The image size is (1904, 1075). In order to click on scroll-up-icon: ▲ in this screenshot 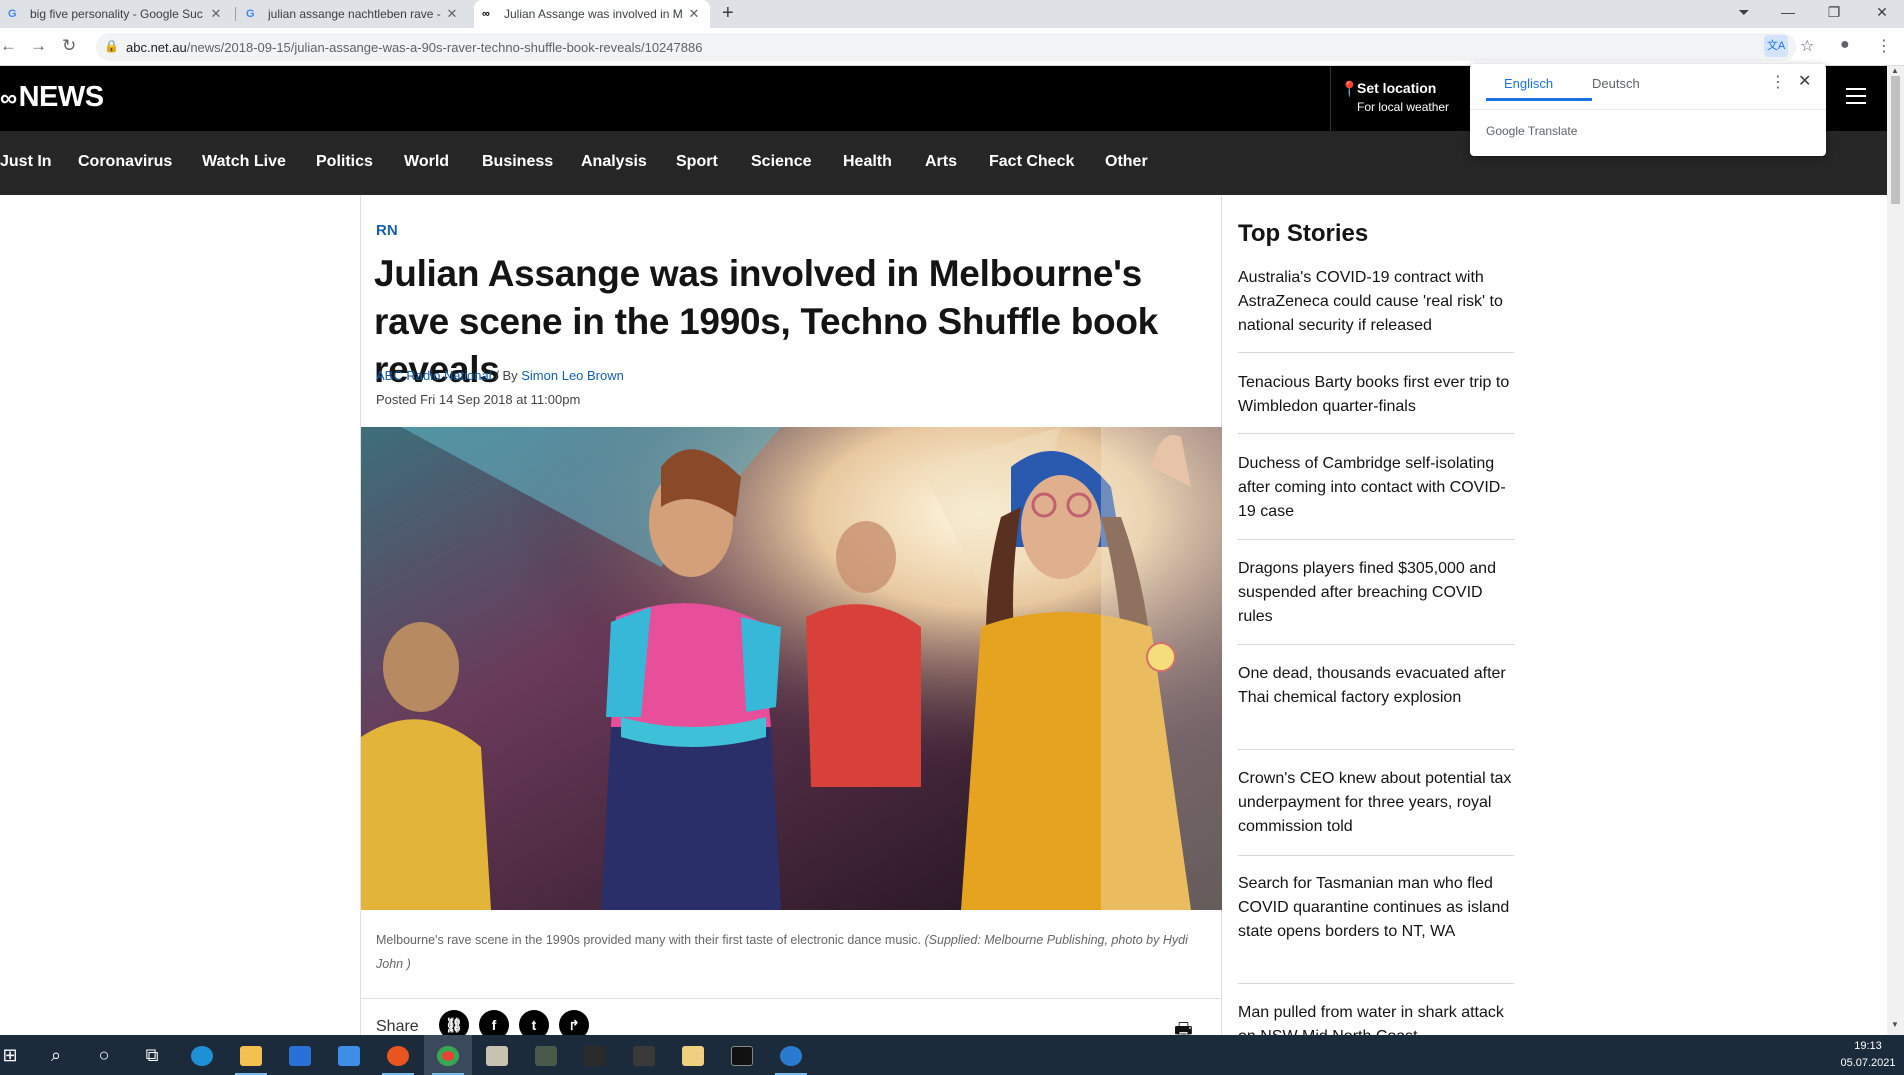, I will do `click(1895, 70)`.